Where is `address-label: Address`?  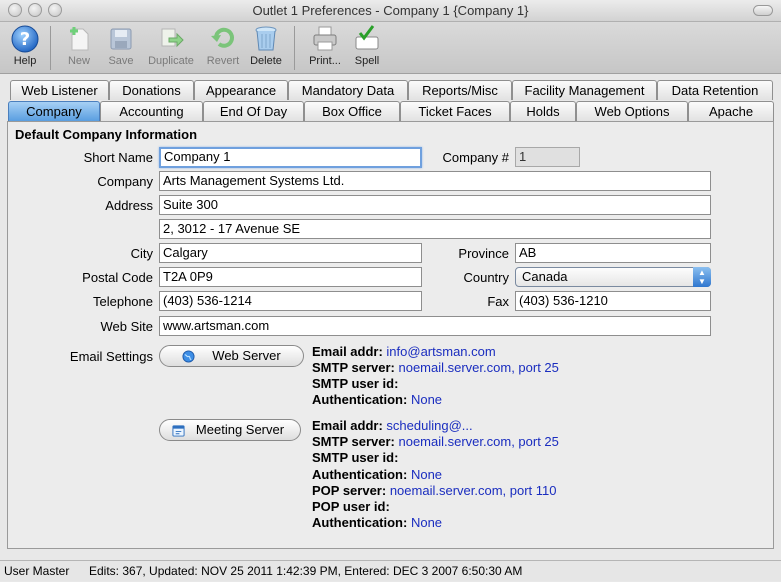
address-label: Address is located at coordinates (129, 205).